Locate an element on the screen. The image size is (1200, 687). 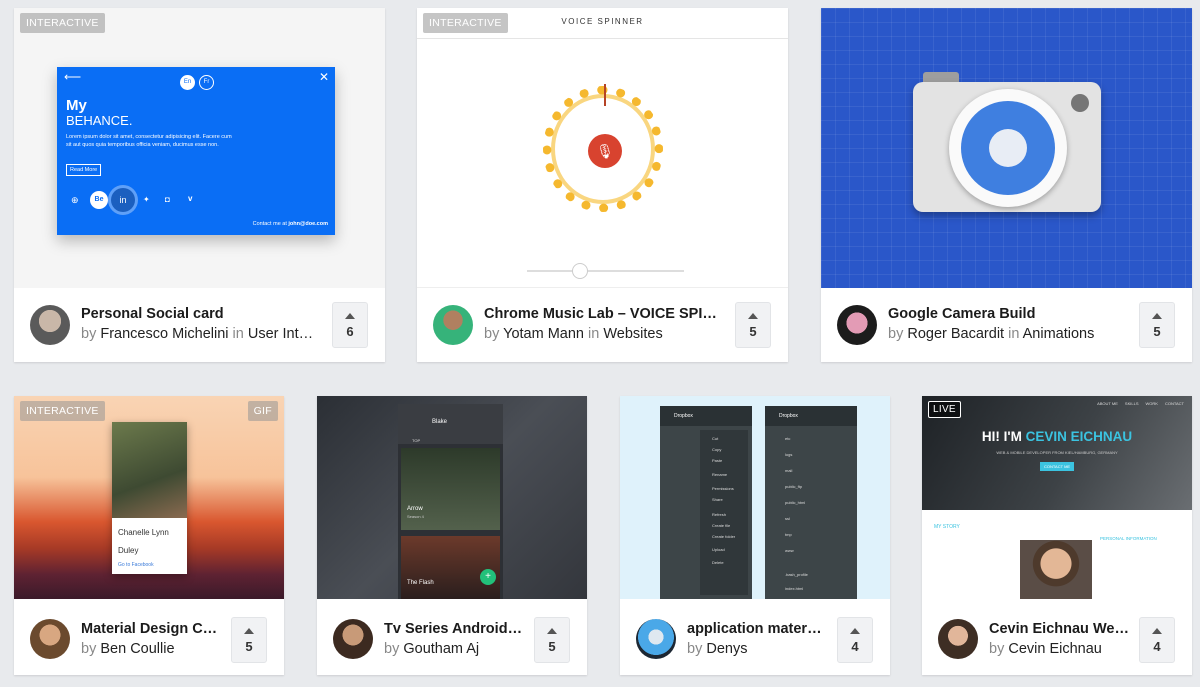
camera-lens-center is located at coordinates (1008, 148).